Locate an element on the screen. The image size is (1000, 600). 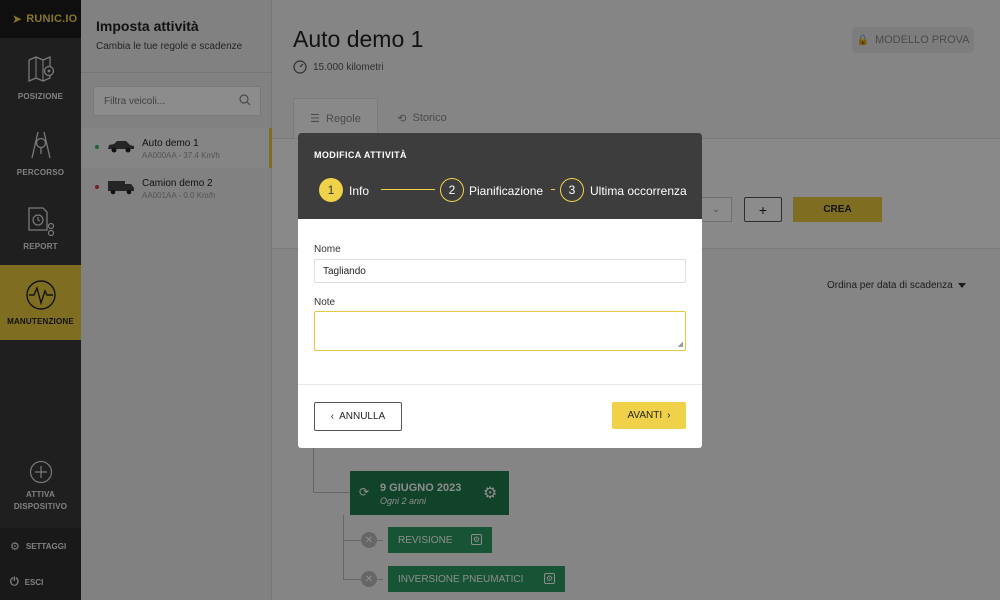
step-1-label: Info is located at coordinates (359, 191).